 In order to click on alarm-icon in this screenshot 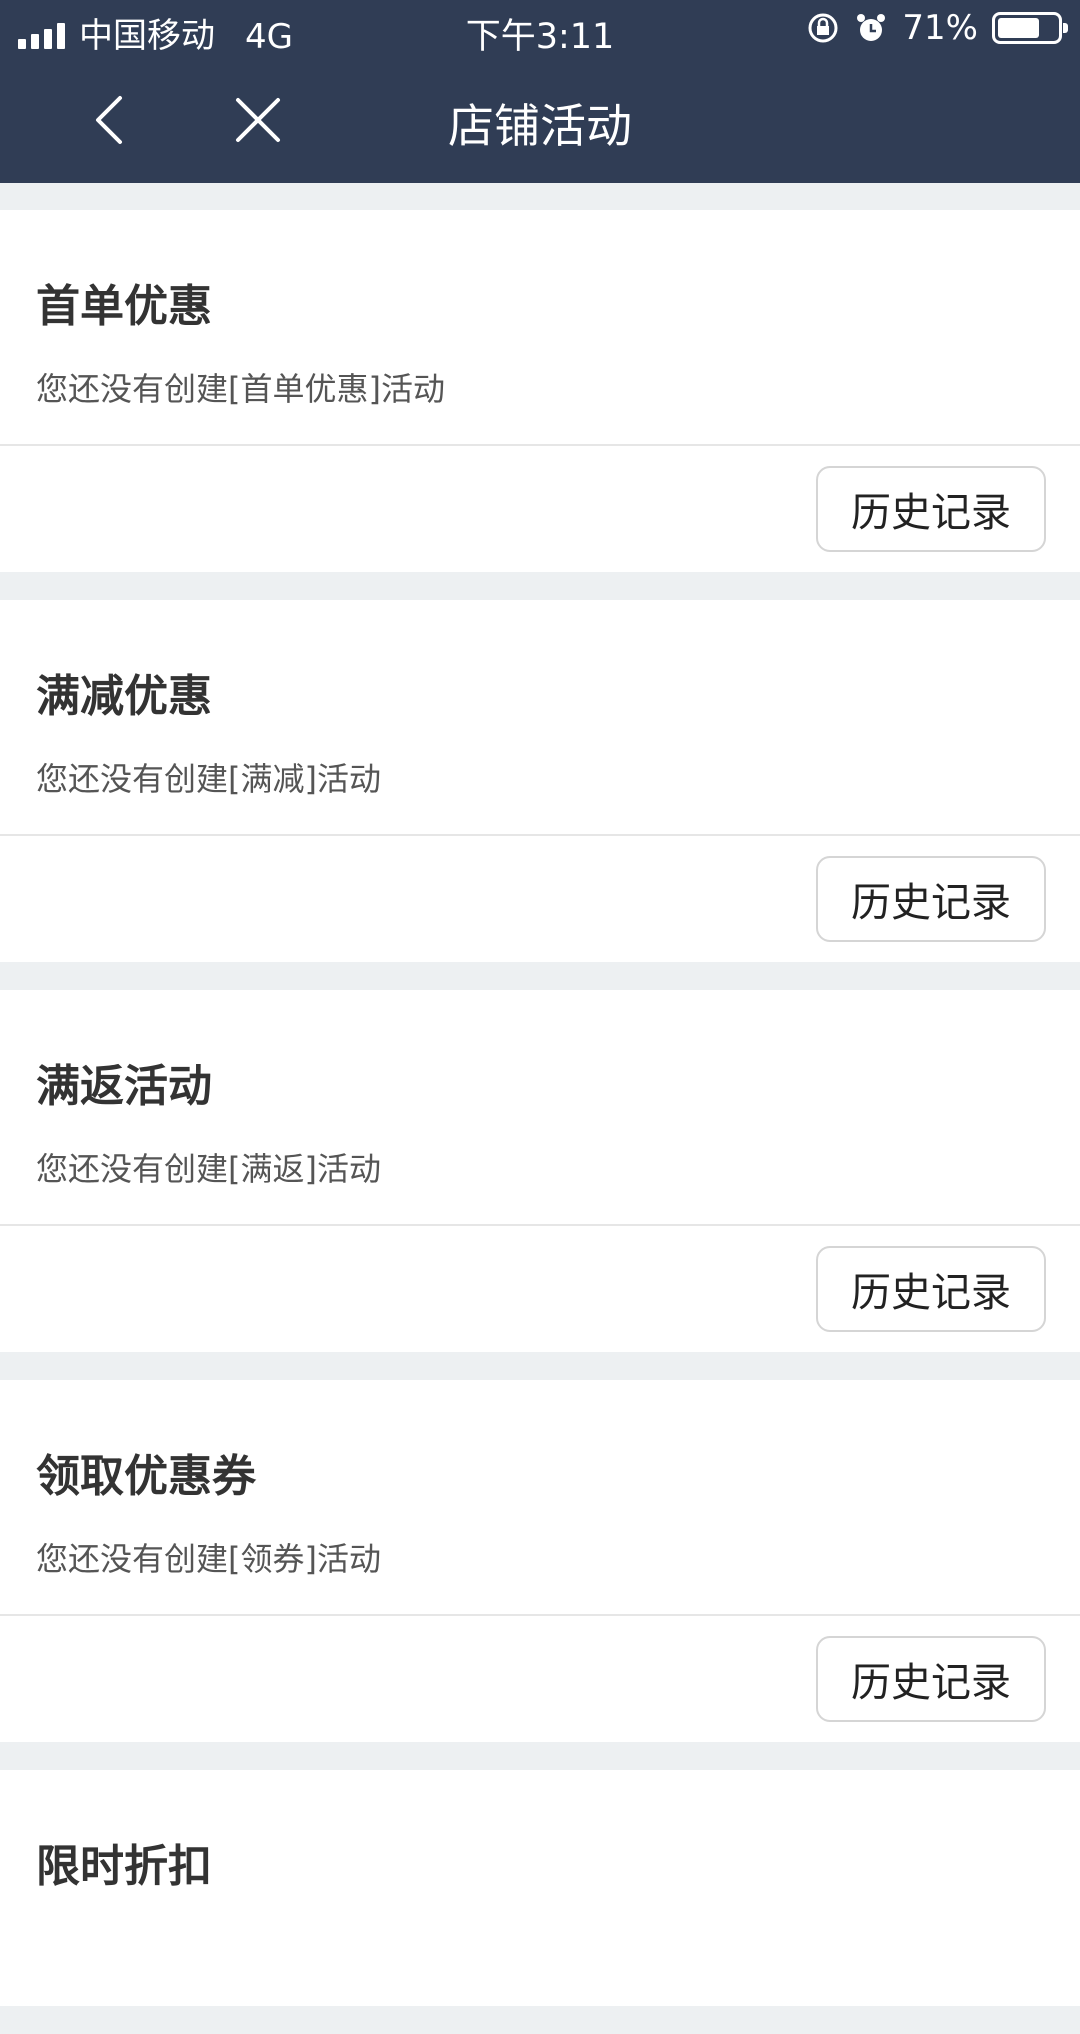, I will do `click(871, 27)`.